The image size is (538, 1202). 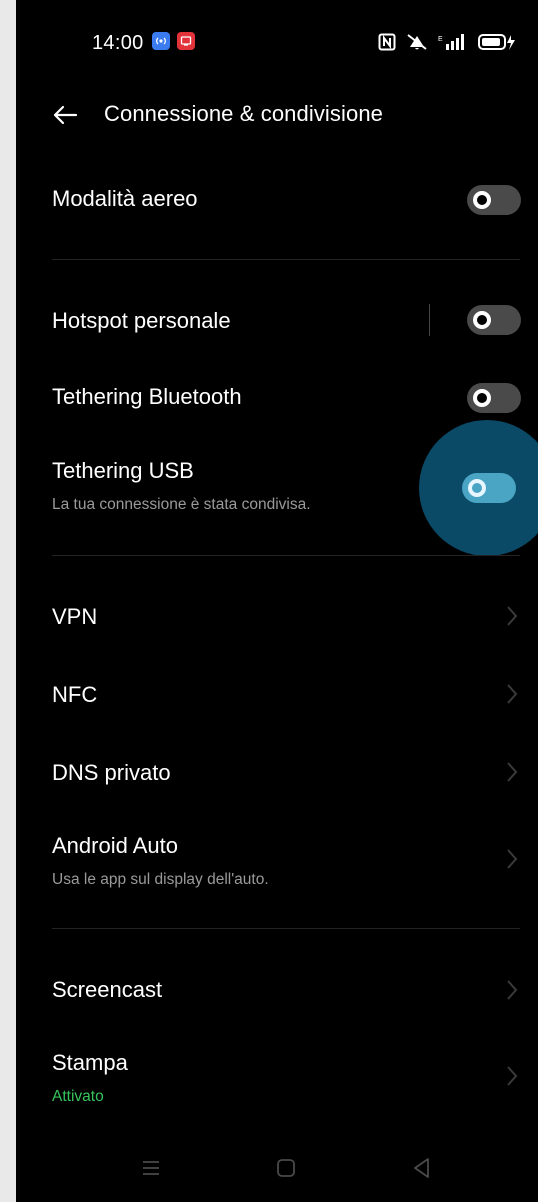 What do you see at coordinates (429, 320) in the screenshot?
I see `row-separator` at bounding box center [429, 320].